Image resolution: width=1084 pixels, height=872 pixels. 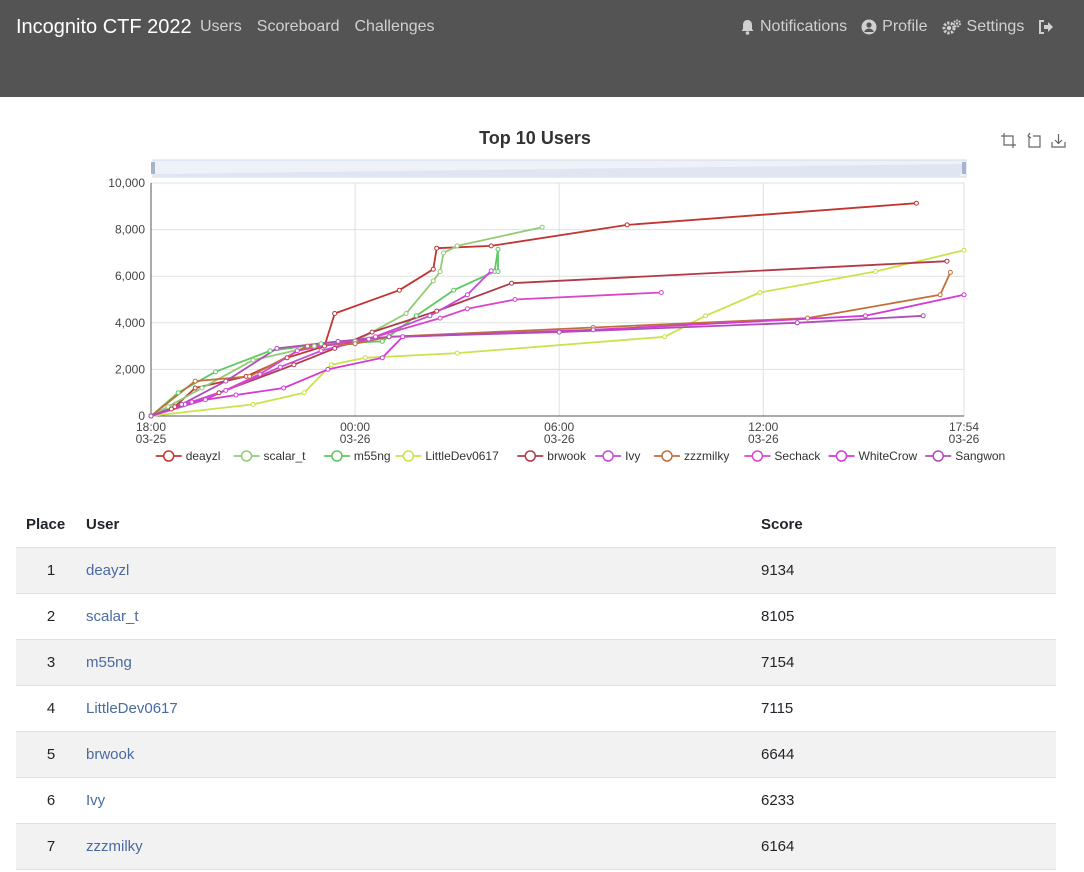 What do you see at coordinates (1058, 140) in the screenshot?
I see `download-icon` at bounding box center [1058, 140].